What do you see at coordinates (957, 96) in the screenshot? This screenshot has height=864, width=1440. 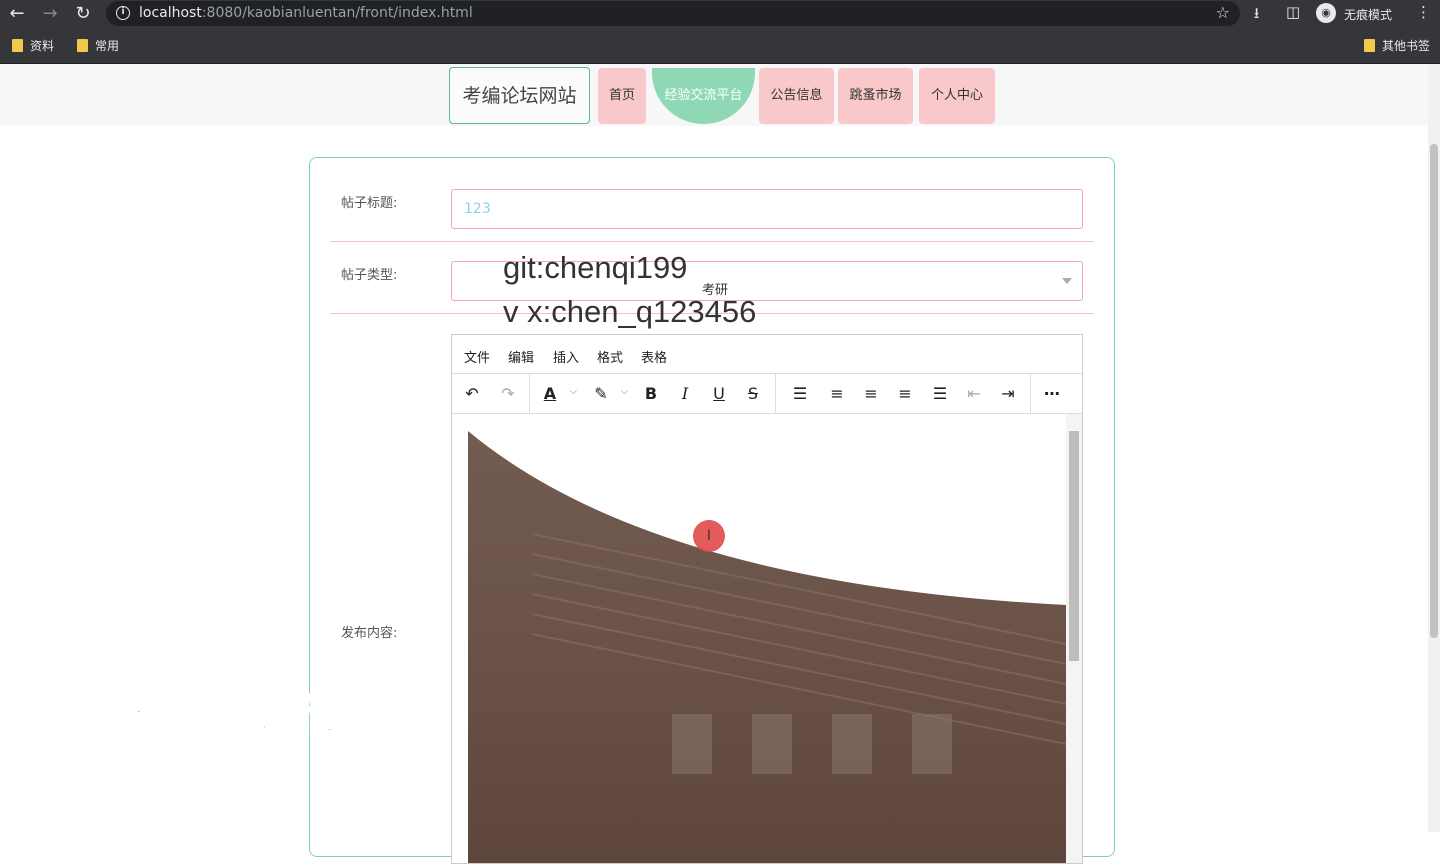 I see `nav-personal-center: 个人中心` at bounding box center [957, 96].